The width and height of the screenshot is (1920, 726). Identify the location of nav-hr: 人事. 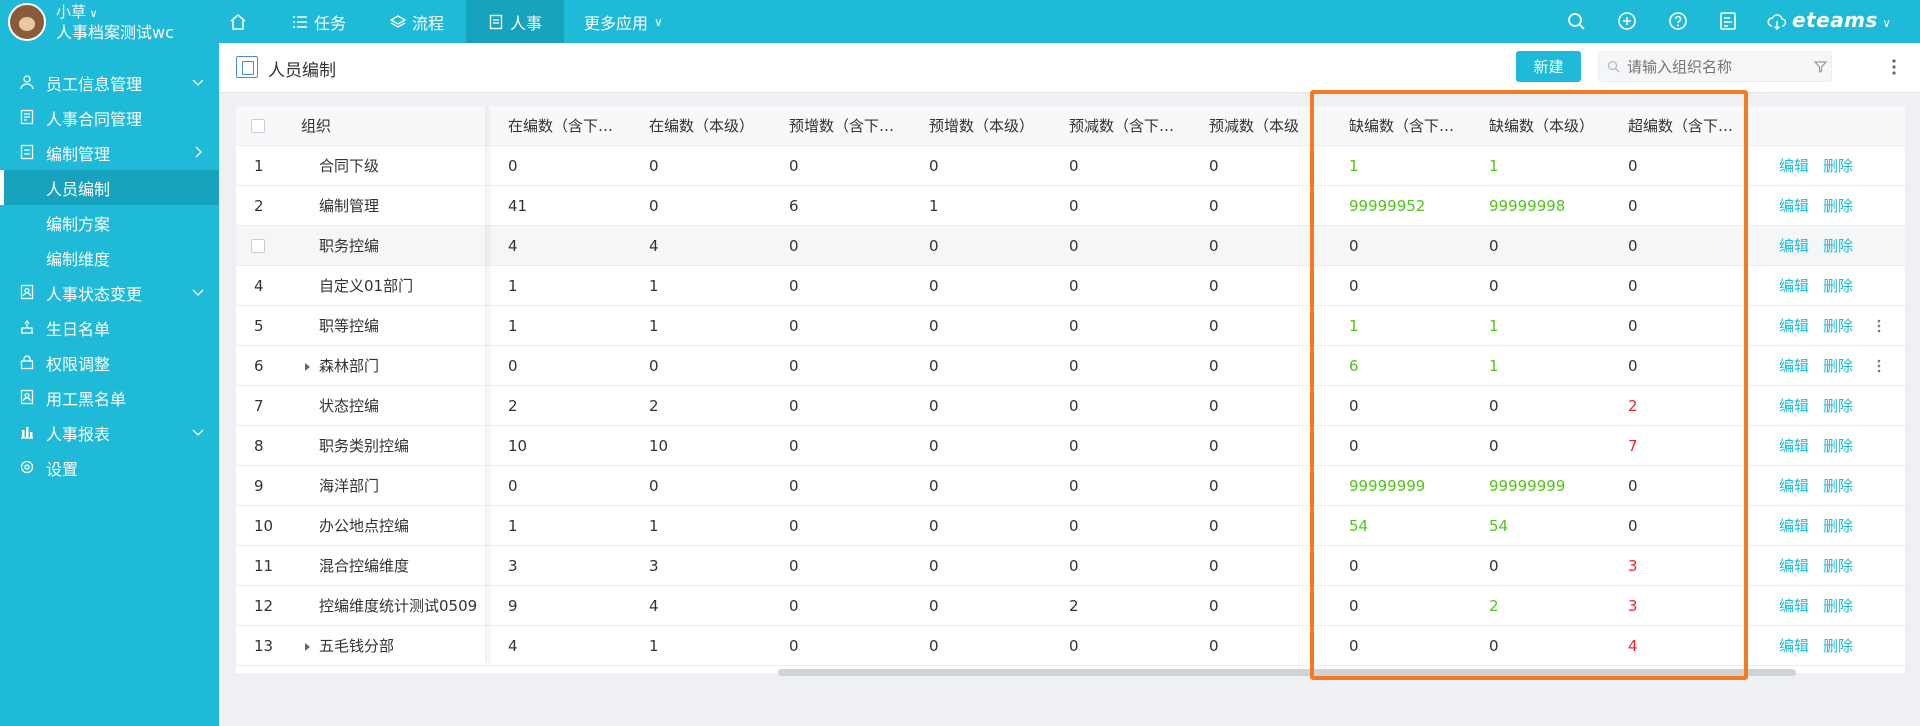
(515, 21).